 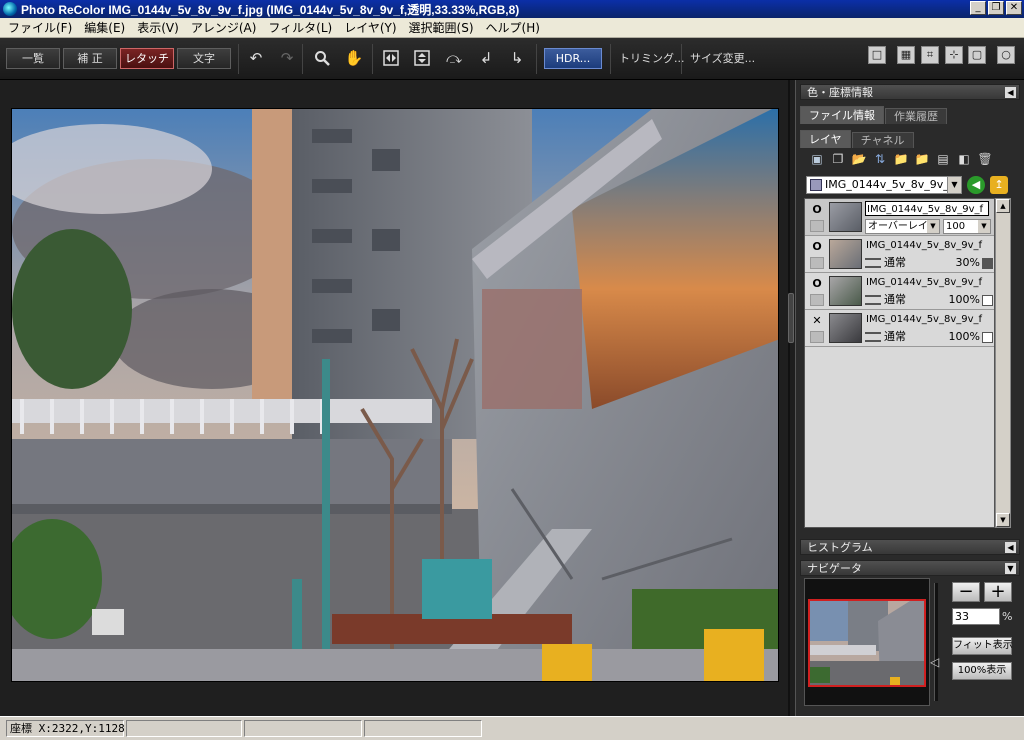 What do you see at coordinates (895, 299) in the screenshot?
I see `blend-mode-value: 通常` at bounding box center [895, 299].